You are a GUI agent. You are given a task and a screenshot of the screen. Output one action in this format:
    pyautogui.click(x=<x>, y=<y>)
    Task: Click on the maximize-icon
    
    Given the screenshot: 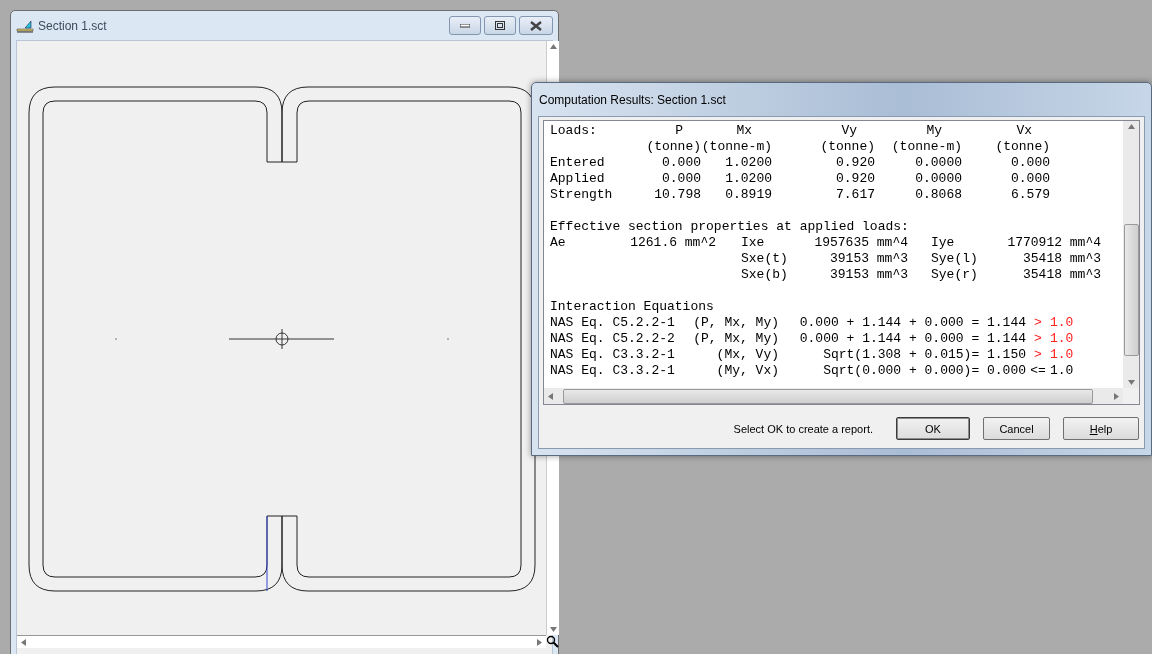 What is the action you would take?
    pyautogui.click(x=500, y=25)
    